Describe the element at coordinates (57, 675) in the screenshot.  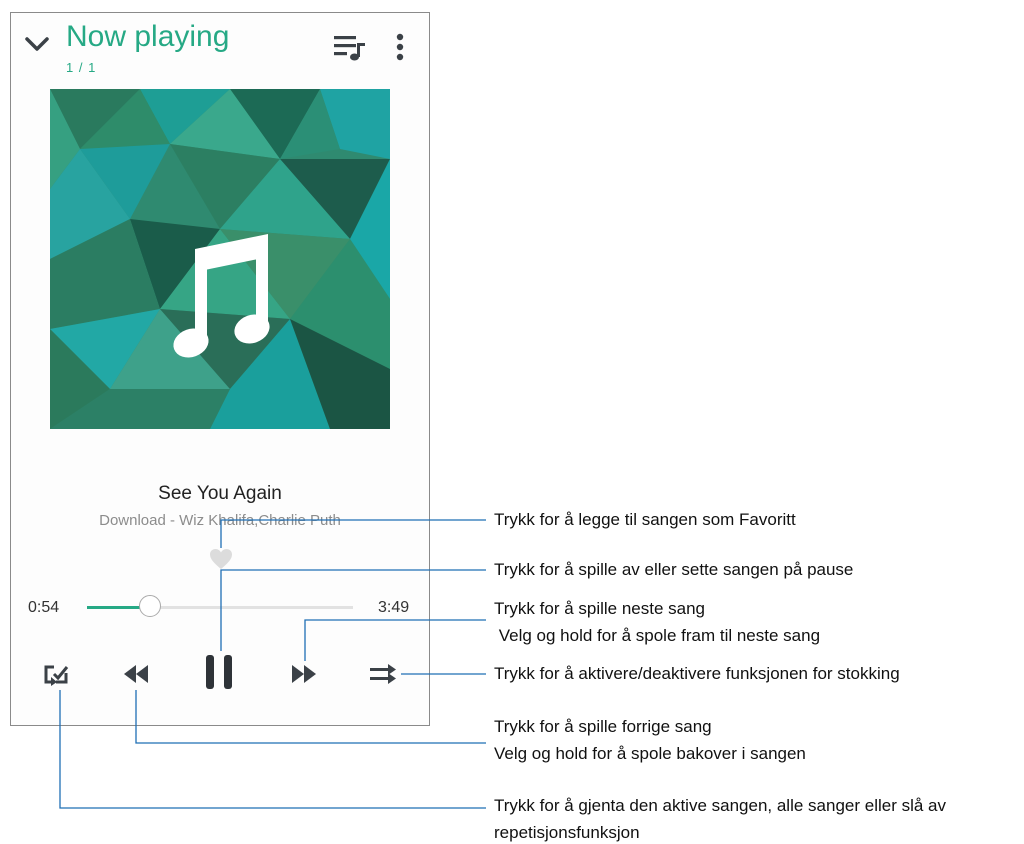
I see `repeat-icon` at that location.